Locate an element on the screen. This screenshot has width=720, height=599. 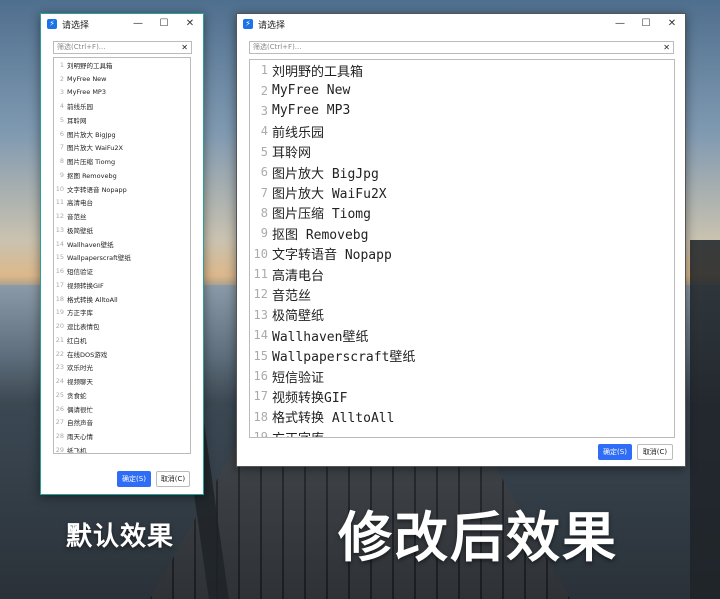
list-item: 25 贪食蛇 is located at coordinates (122, 395).